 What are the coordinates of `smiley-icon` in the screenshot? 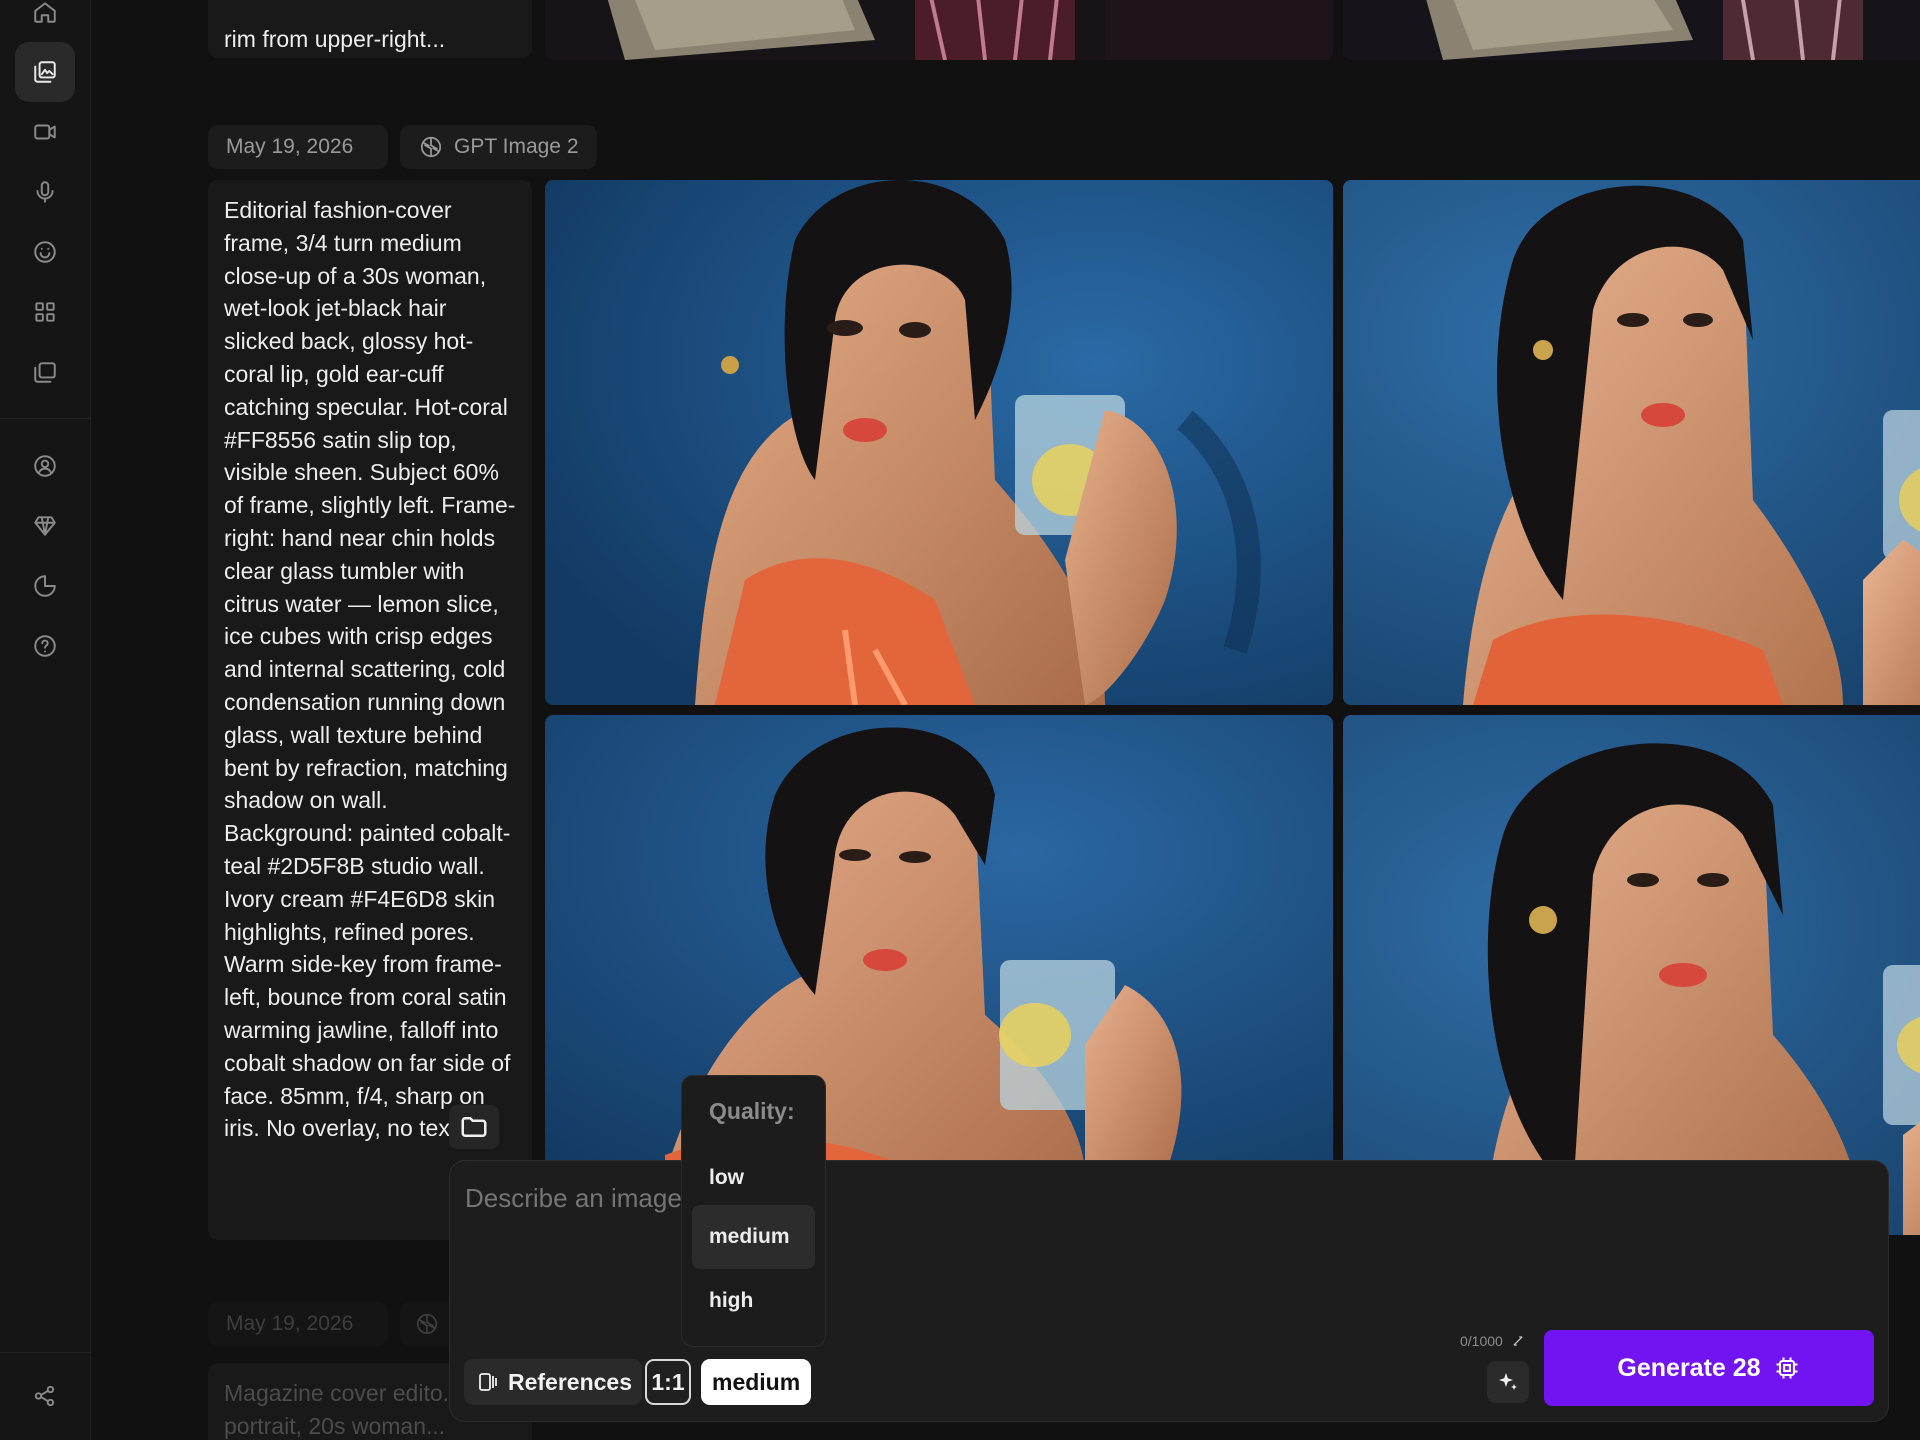 It's located at (45, 252).